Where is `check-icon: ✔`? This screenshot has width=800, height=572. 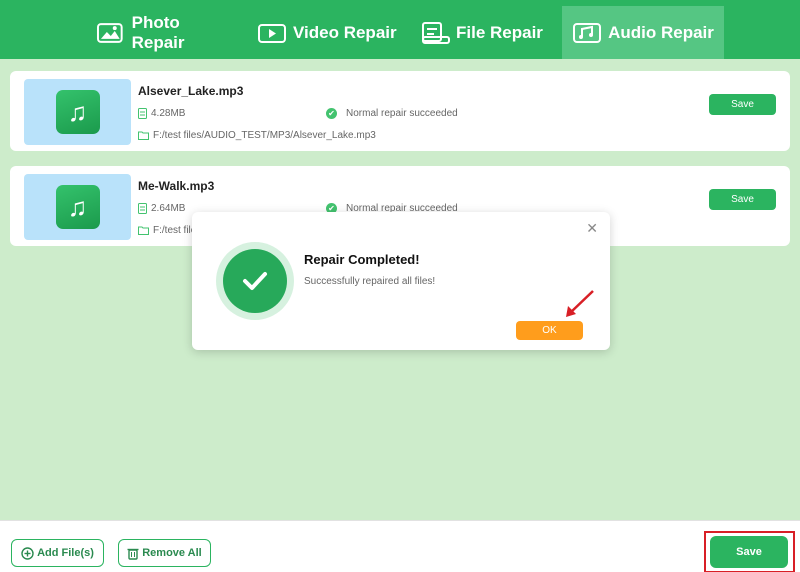 check-icon: ✔ is located at coordinates (331, 113).